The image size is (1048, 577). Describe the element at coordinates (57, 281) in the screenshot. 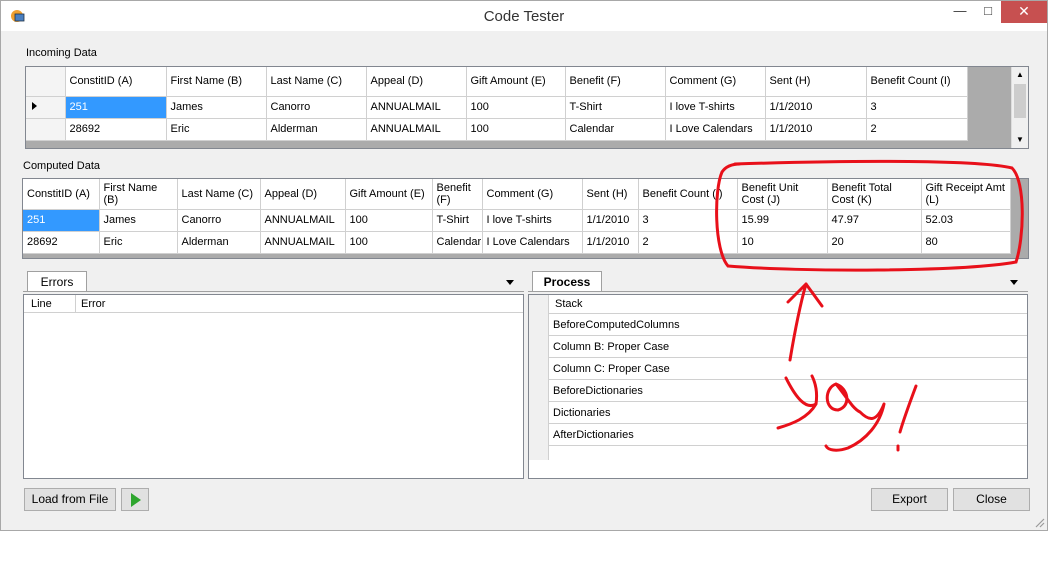

I see `tab-errors: Errors` at that location.